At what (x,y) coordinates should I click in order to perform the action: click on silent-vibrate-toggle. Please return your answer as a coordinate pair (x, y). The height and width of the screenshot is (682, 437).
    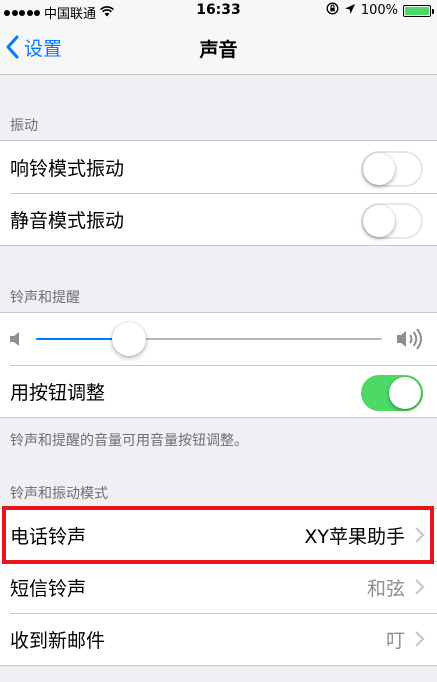
    Looking at the image, I should click on (392, 221).